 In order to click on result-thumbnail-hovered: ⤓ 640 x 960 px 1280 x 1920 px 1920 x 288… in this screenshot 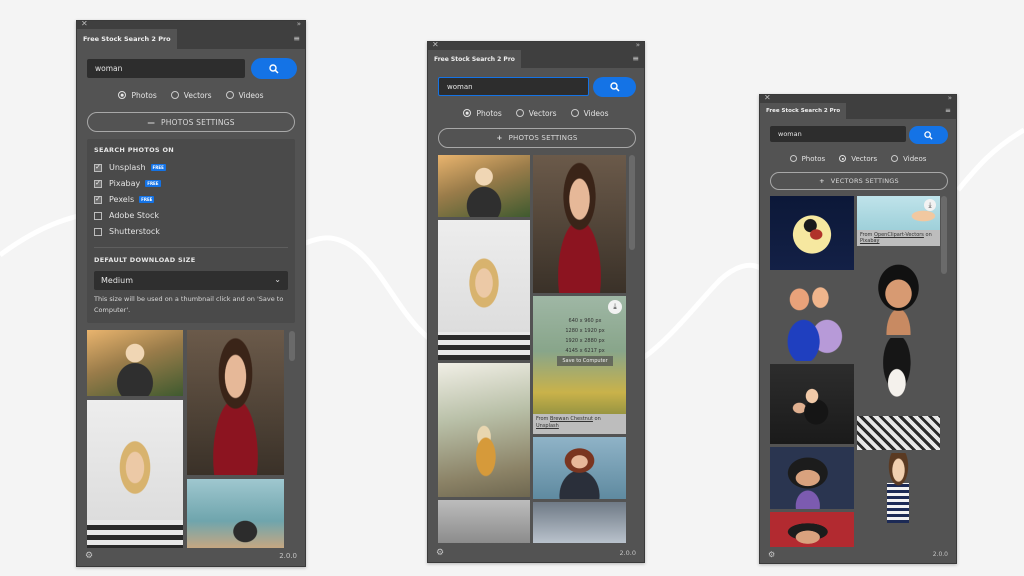, I will do `click(579, 365)`.